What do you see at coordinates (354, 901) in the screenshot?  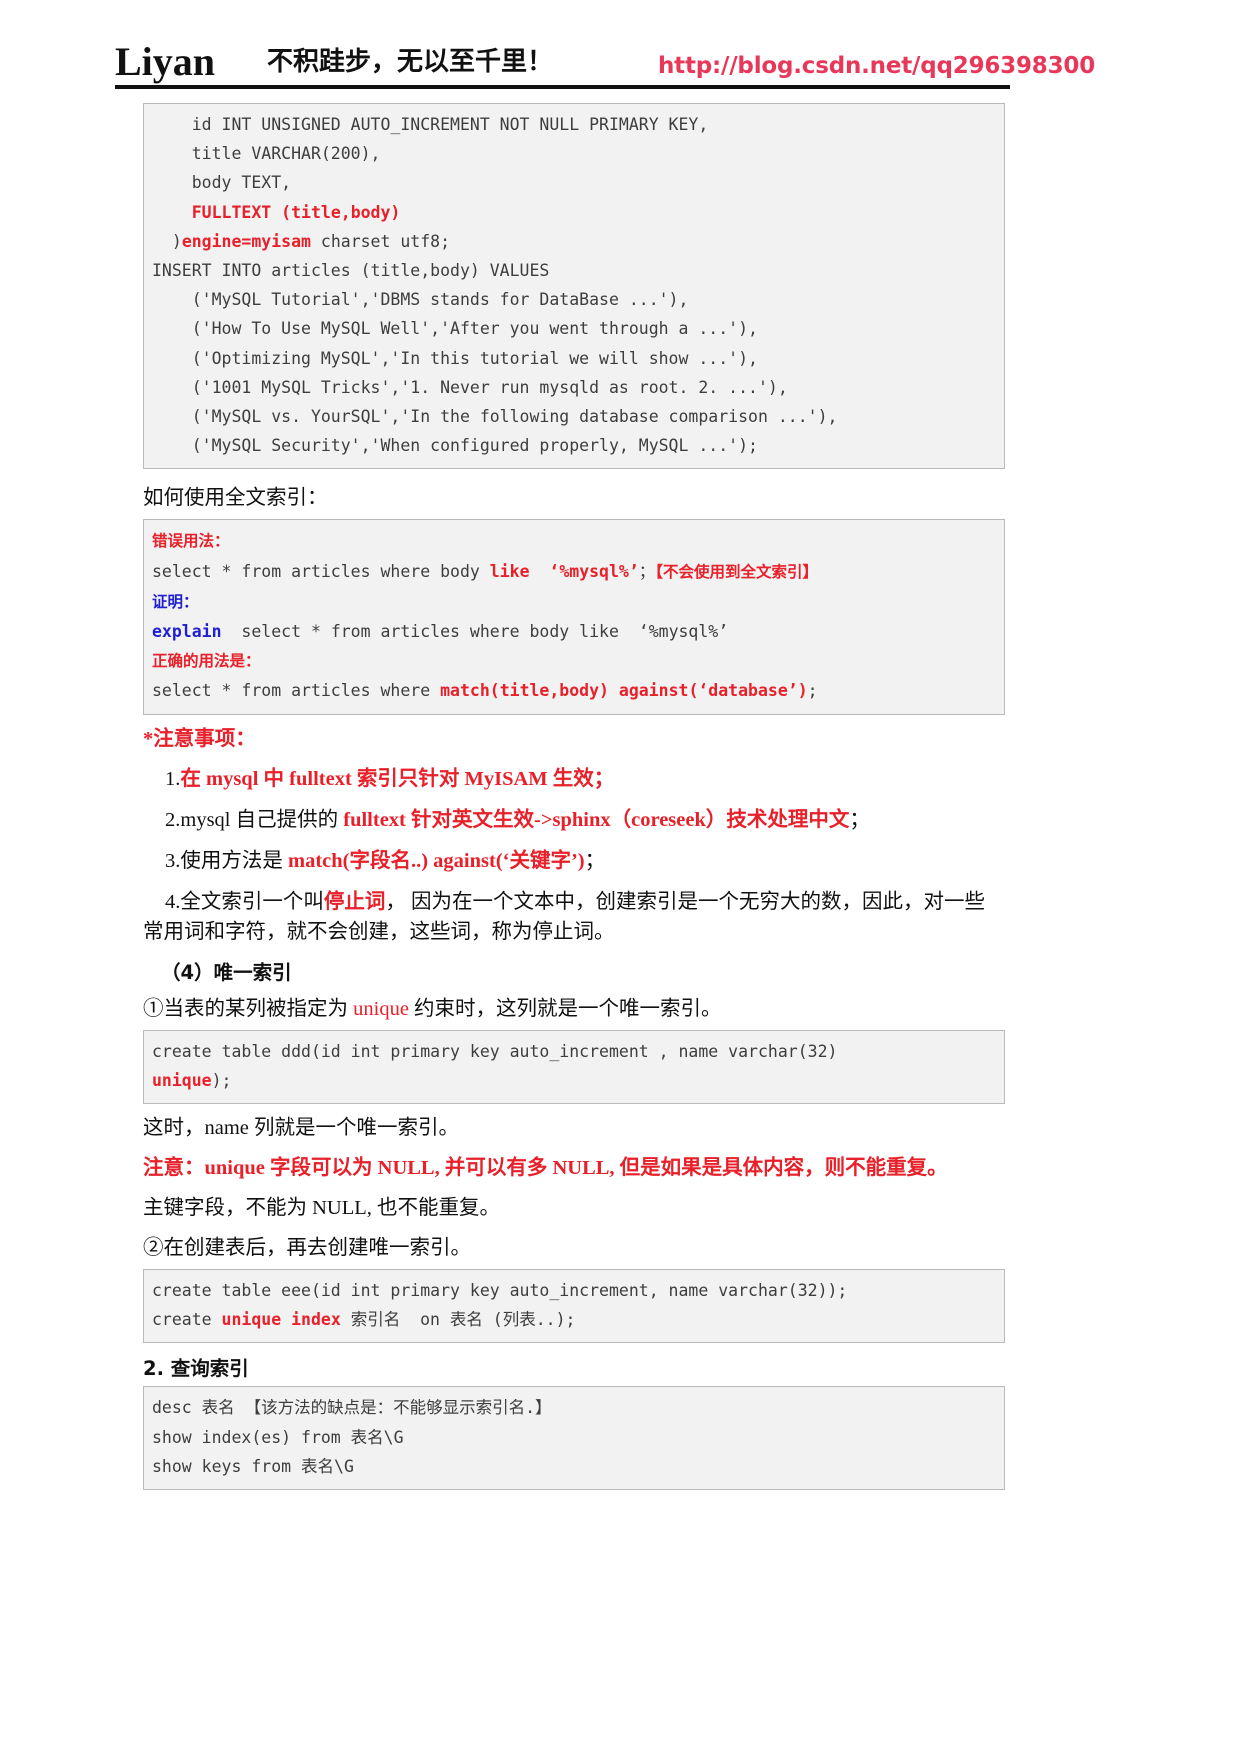 I see `text-segment: 停止词` at bounding box center [354, 901].